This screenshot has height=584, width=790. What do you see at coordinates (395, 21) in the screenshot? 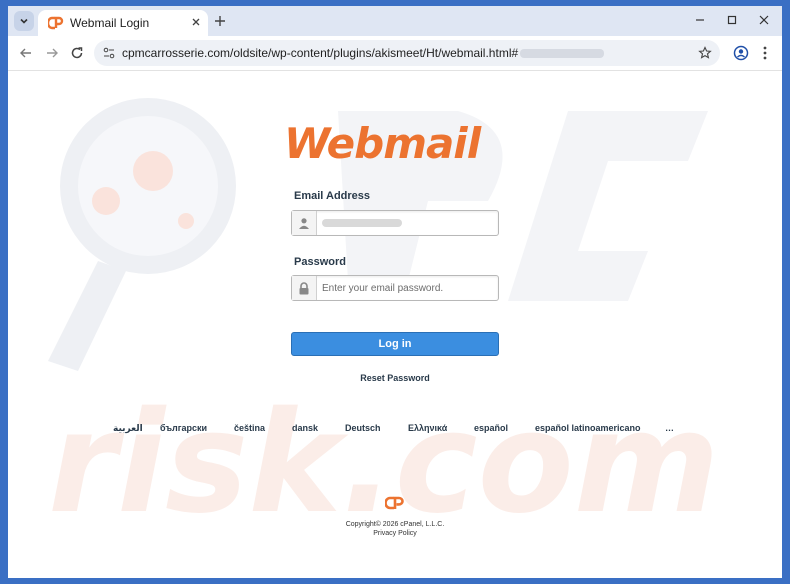
I see `title-bar: Webmail Login` at bounding box center [395, 21].